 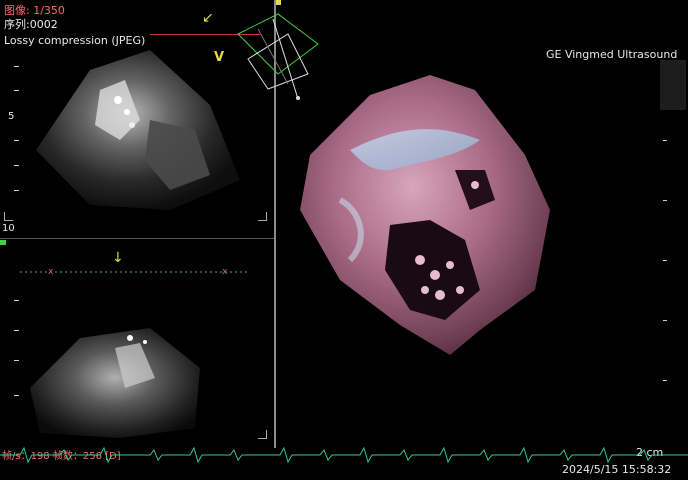 What do you see at coordinates (617, 469) in the screenshot?
I see `timestamp: 2024/5/15 15:58:32` at bounding box center [617, 469].